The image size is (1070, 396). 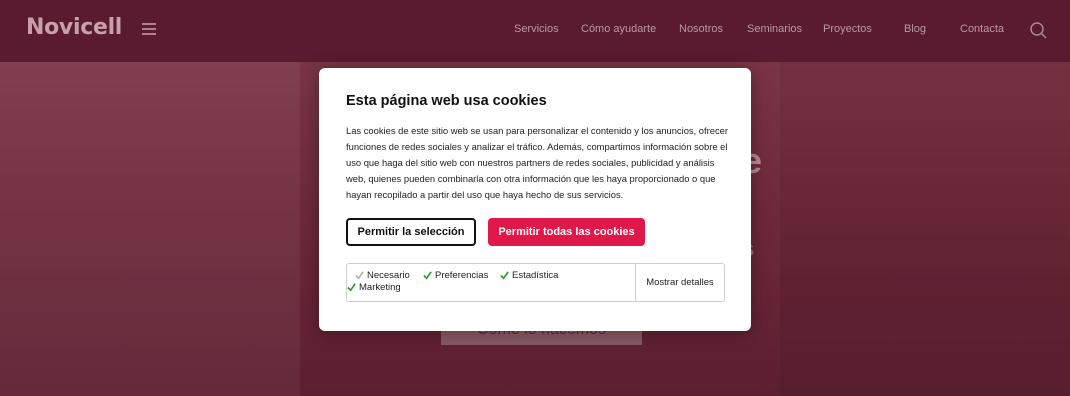 What do you see at coordinates (535, 275) in the screenshot?
I see `pref-label: Estadística` at bounding box center [535, 275].